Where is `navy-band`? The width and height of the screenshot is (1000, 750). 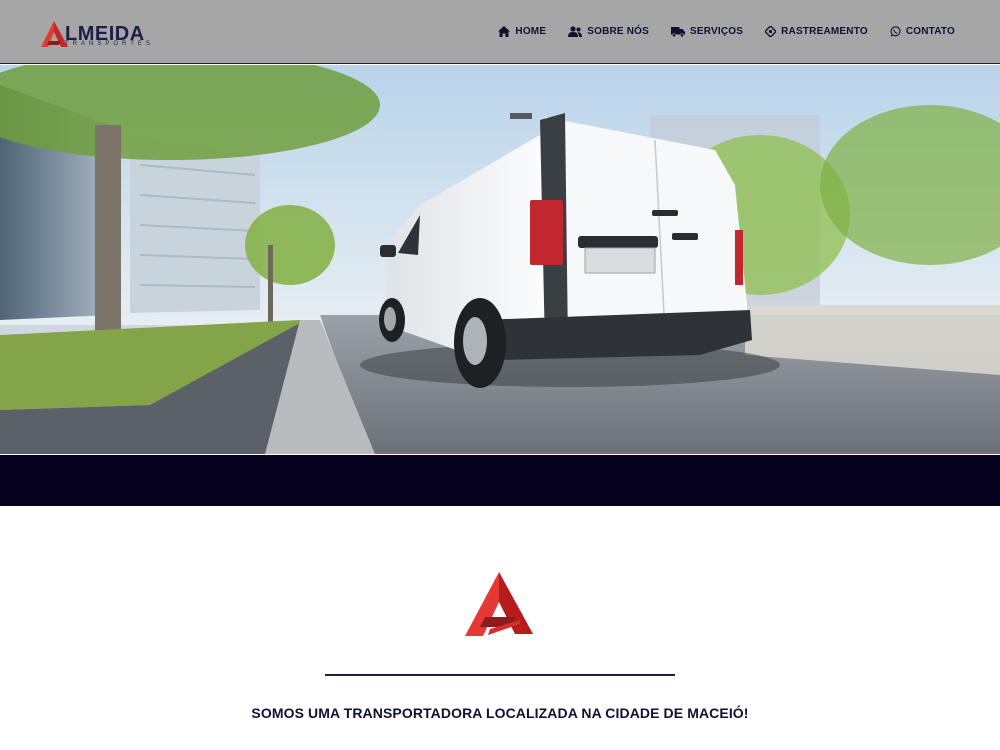
navy-band is located at coordinates (500, 480).